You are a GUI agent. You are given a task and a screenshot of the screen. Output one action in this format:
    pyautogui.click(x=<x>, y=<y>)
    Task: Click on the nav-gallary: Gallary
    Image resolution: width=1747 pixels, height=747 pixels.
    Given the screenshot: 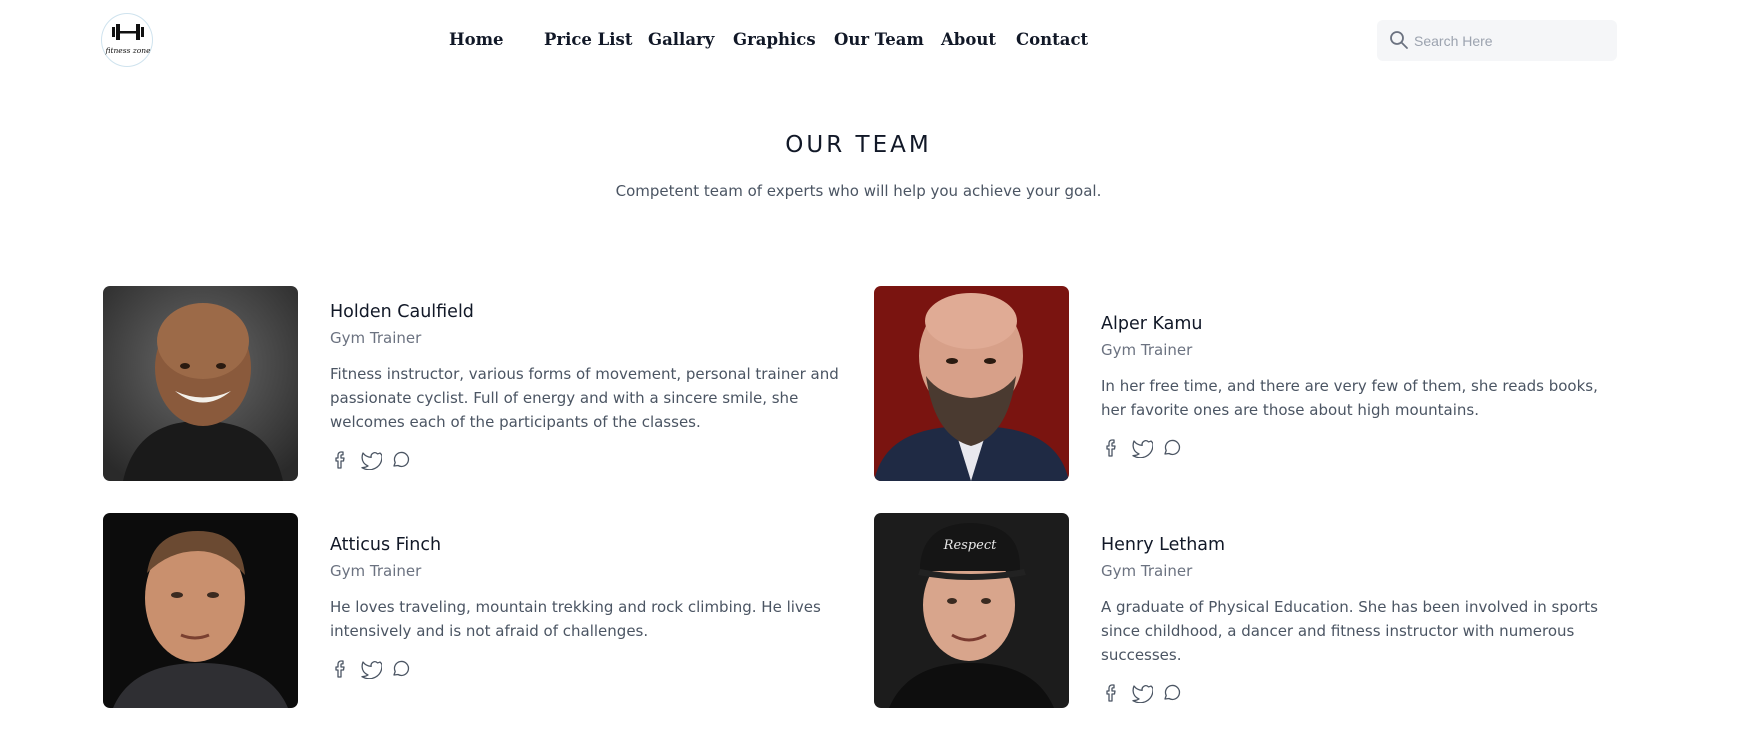 What is the action you would take?
    pyautogui.click(x=681, y=40)
    